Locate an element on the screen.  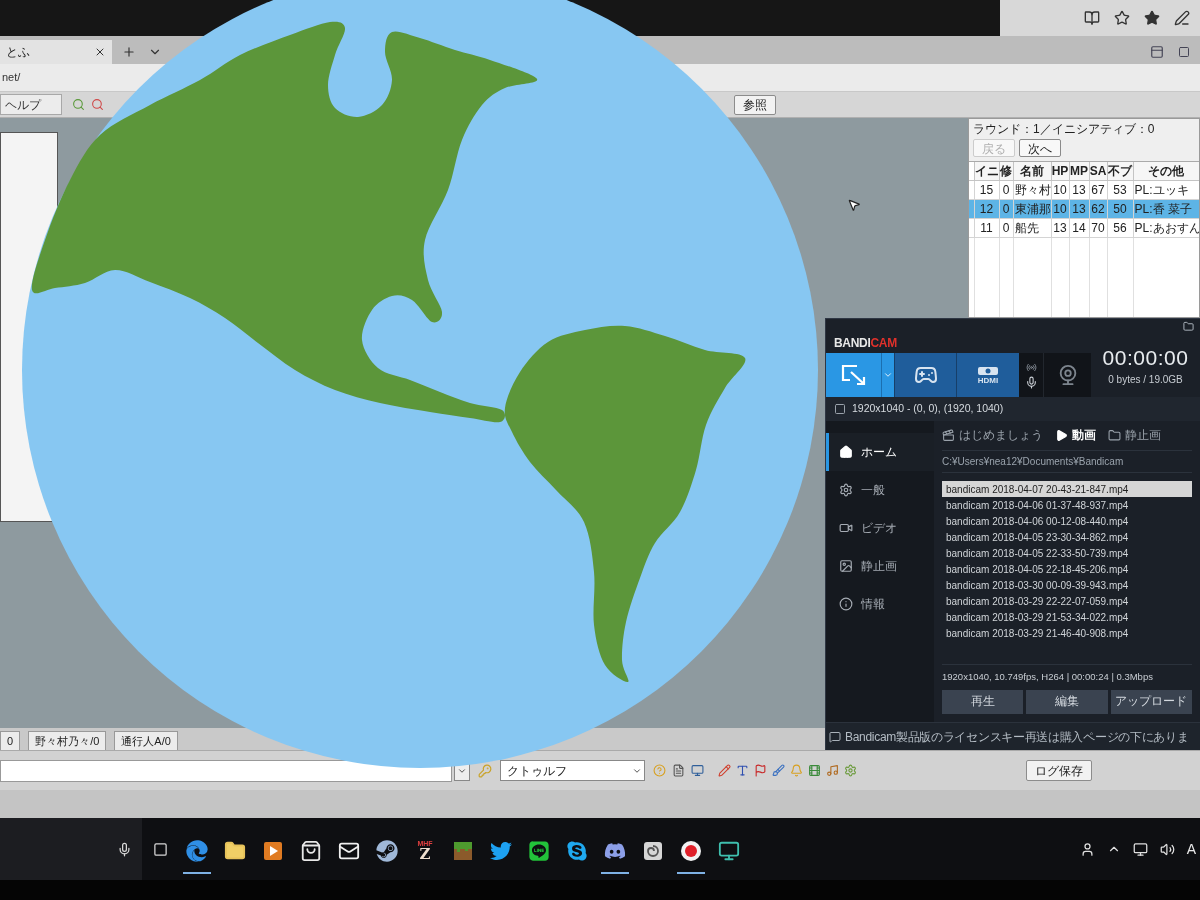
flag-icon is located at coordinates (760, 770).